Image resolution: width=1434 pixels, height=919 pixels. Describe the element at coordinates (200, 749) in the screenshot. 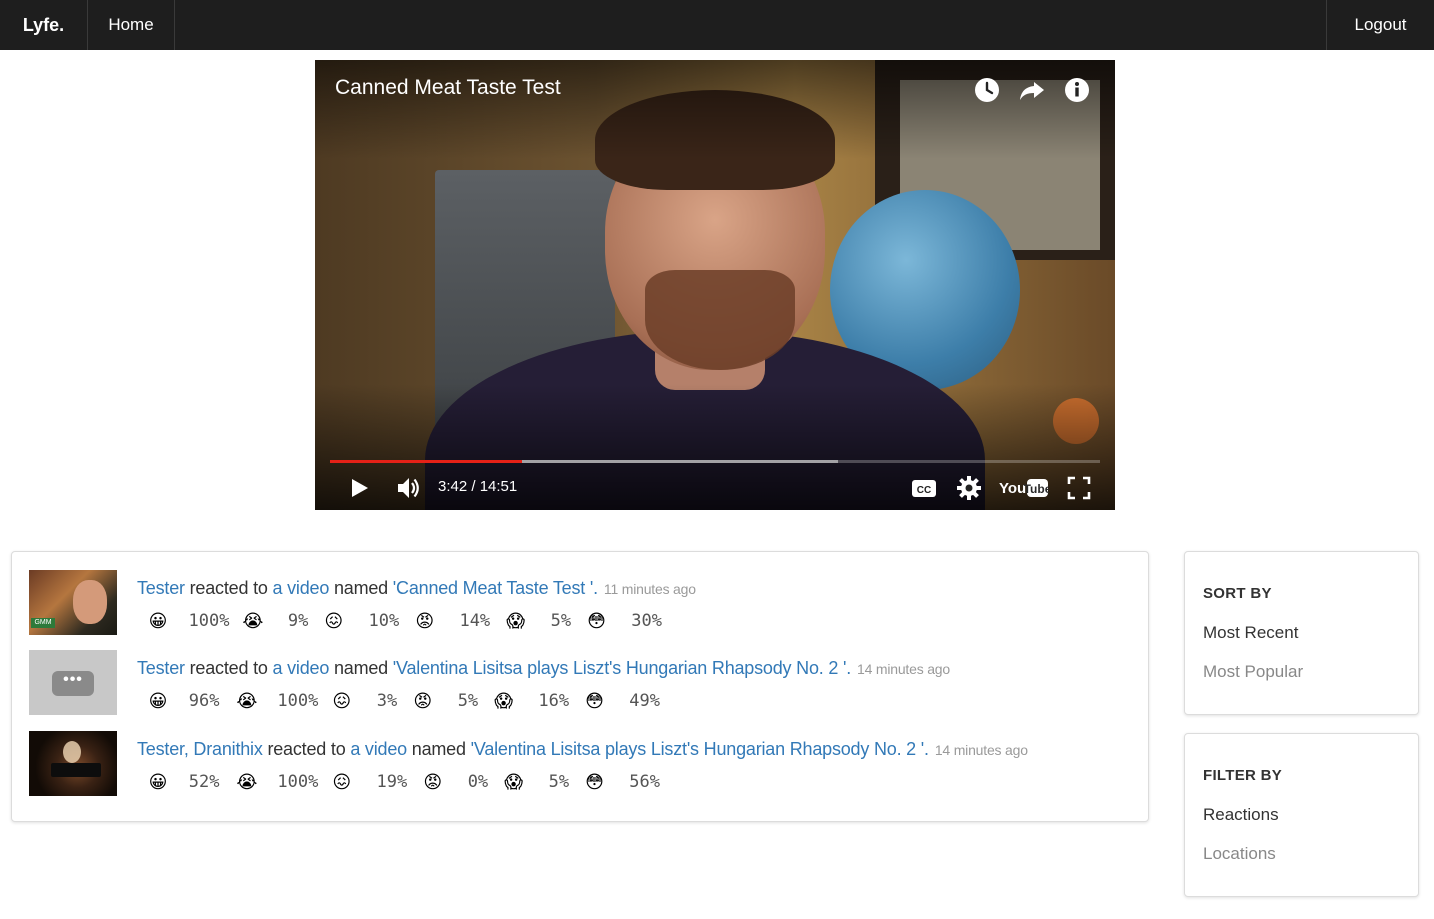

I see `user-link: Tester, Dranithix` at that location.